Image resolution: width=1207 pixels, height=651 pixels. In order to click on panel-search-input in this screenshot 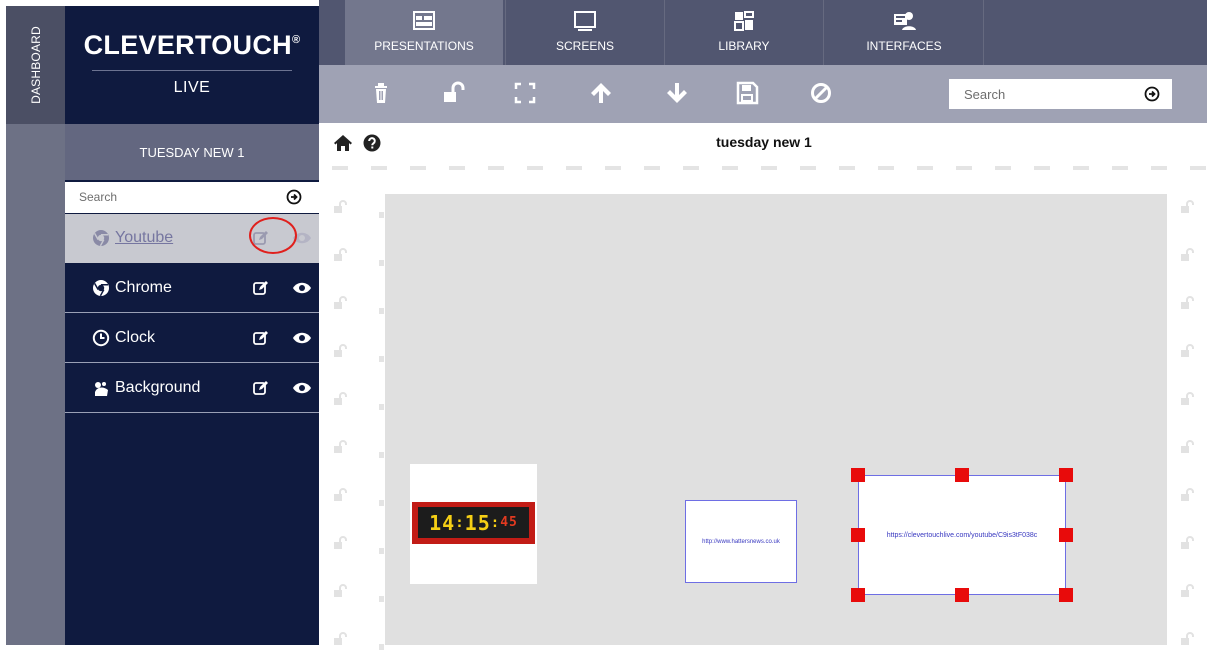, I will do `click(174, 197)`.